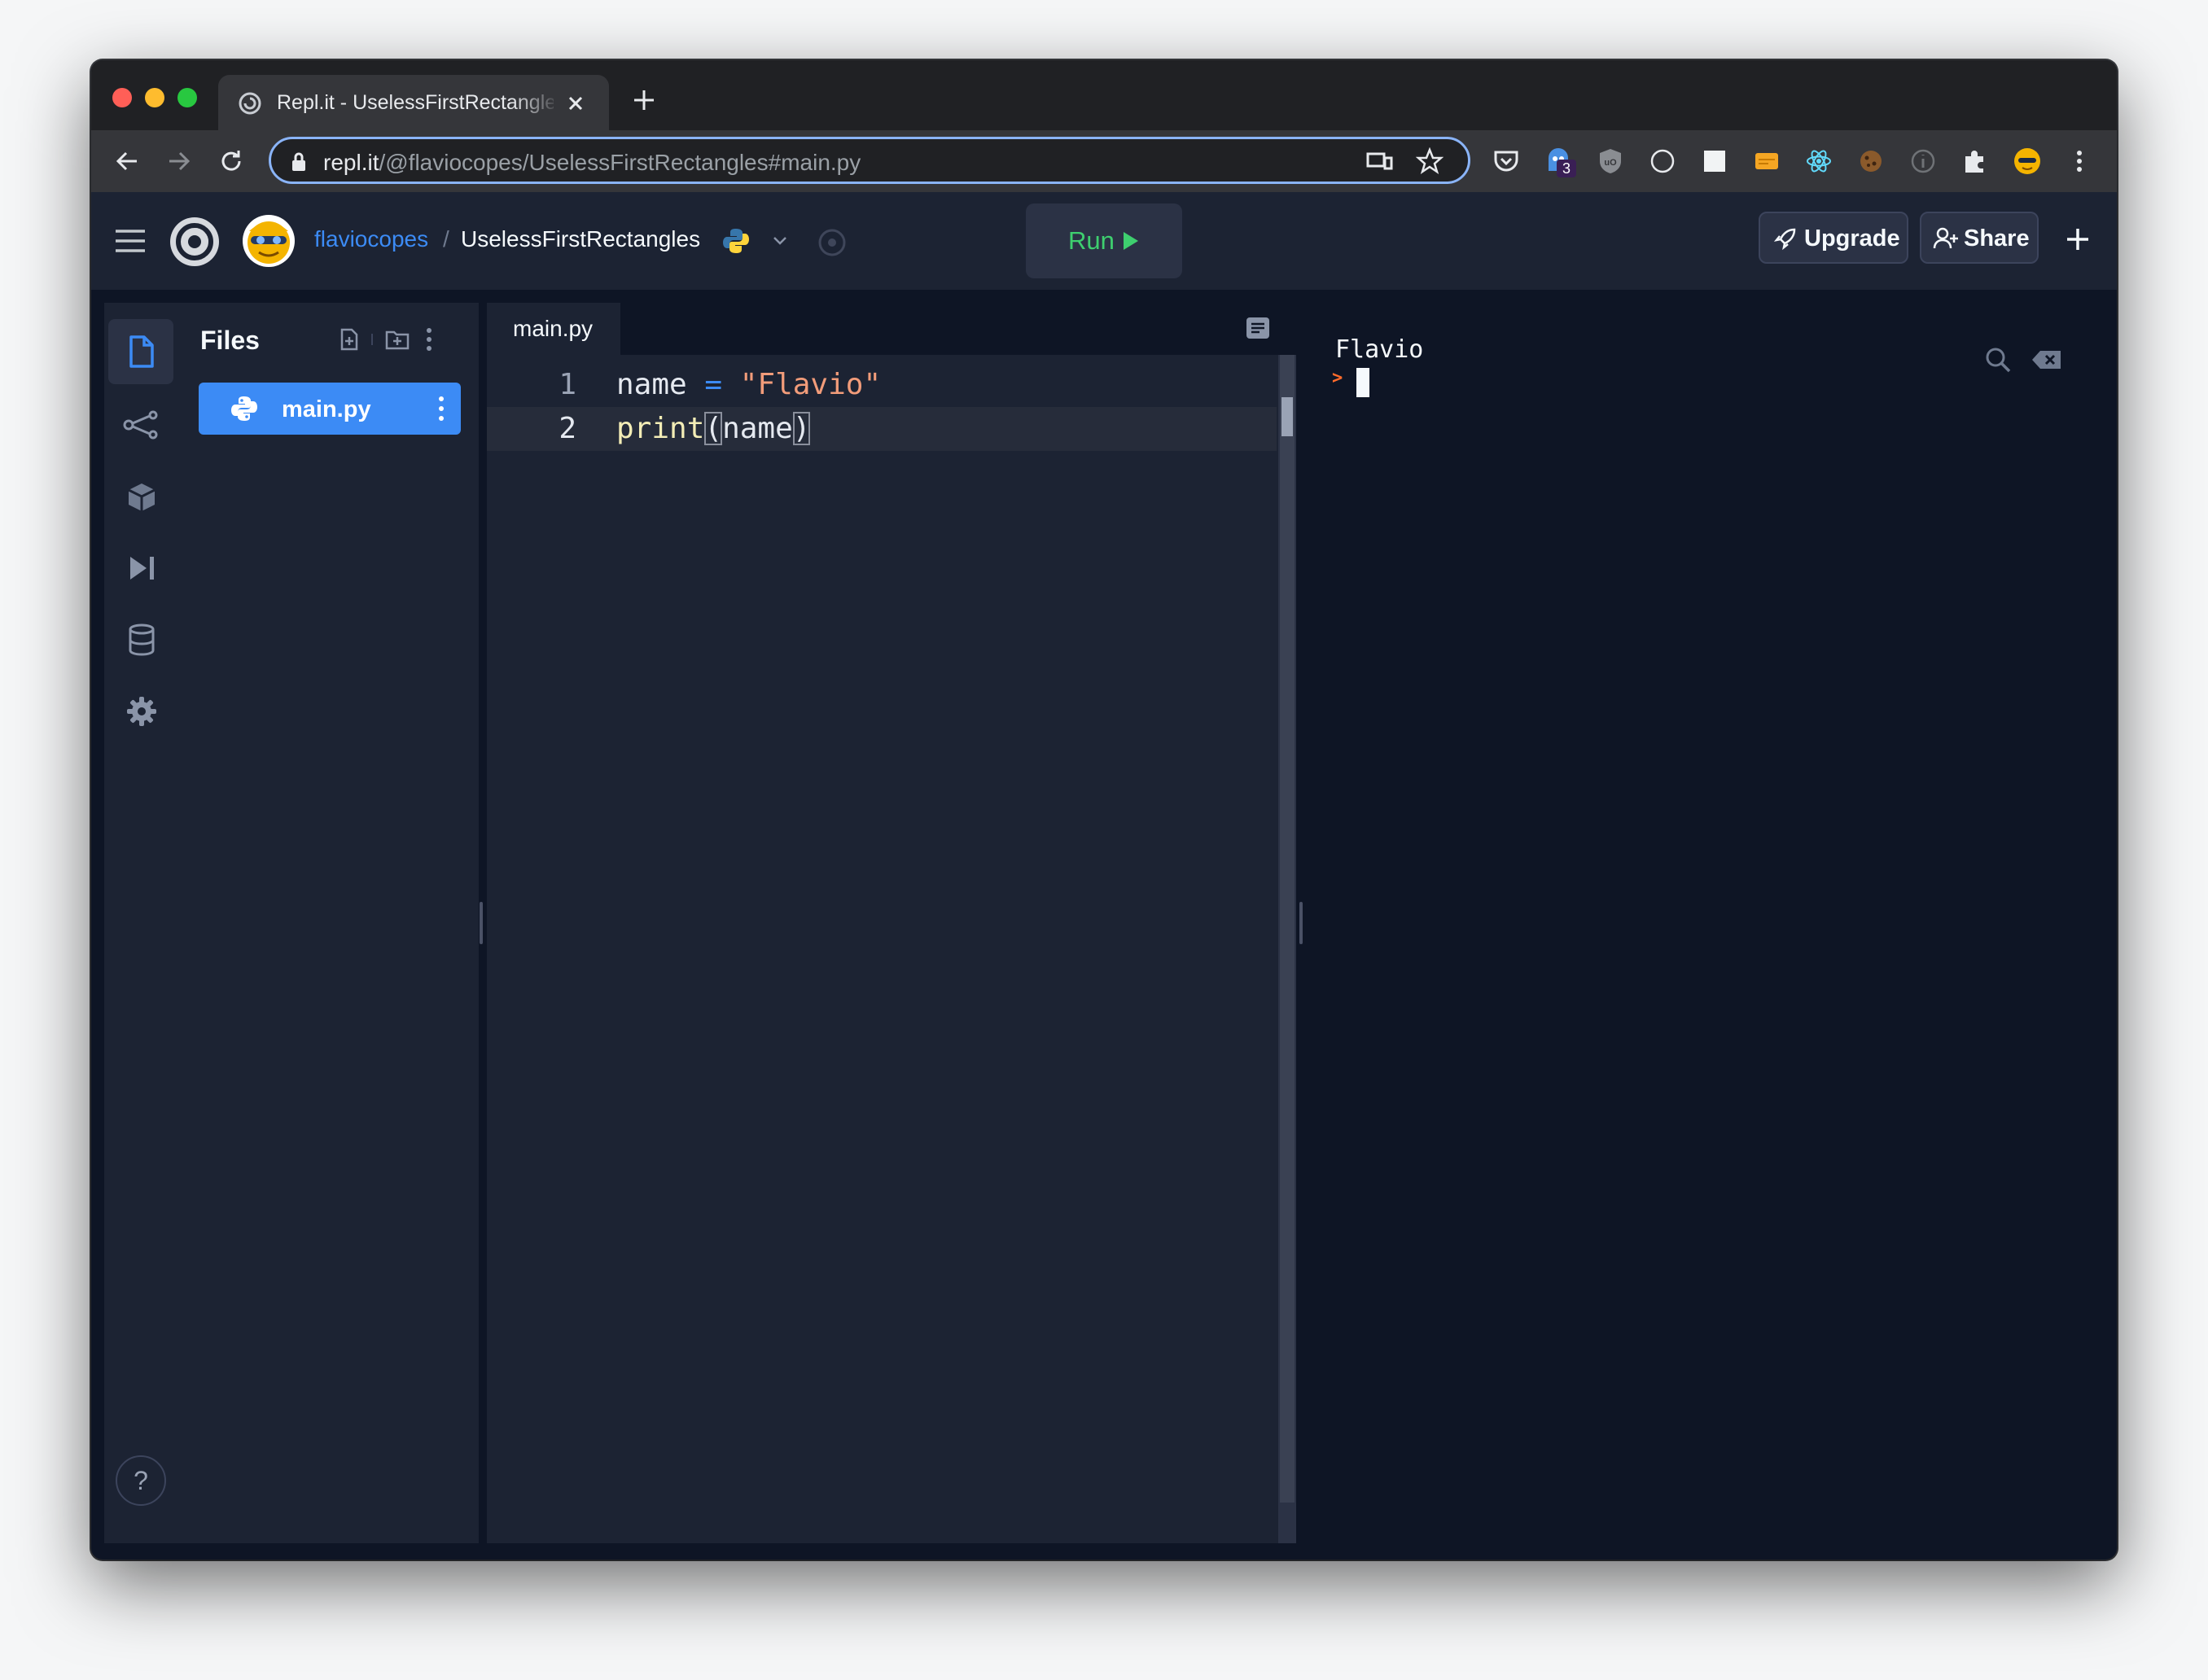 The height and width of the screenshot is (1680, 2208). What do you see at coordinates (481, 923) in the screenshot?
I see `files-resize-handle` at bounding box center [481, 923].